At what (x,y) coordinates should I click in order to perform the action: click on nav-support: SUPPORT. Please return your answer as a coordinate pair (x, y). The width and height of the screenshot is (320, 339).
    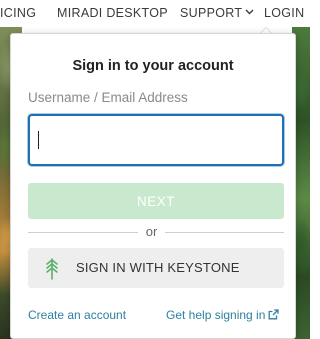
    Looking at the image, I should click on (217, 13).